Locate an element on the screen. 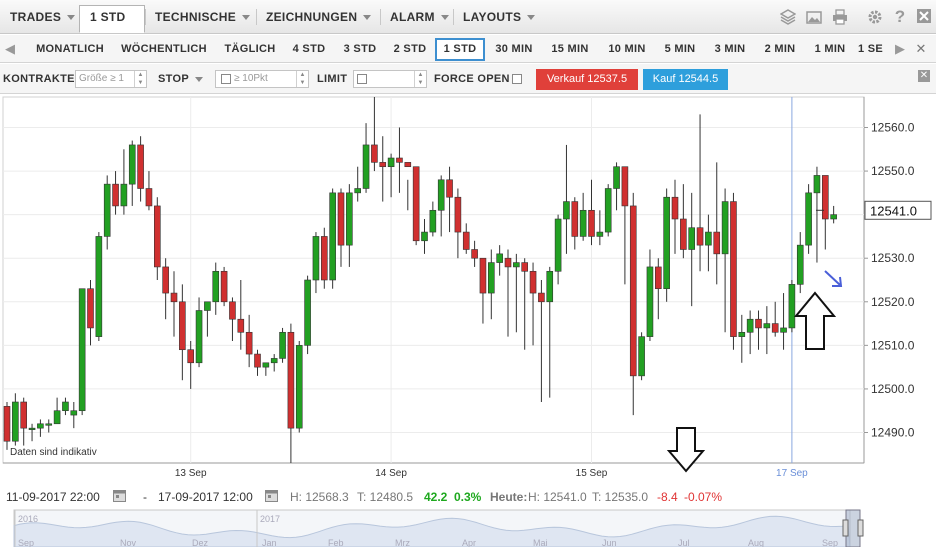 The height and width of the screenshot is (550, 936). today-high: H: 12541.0 is located at coordinates (557, 497).